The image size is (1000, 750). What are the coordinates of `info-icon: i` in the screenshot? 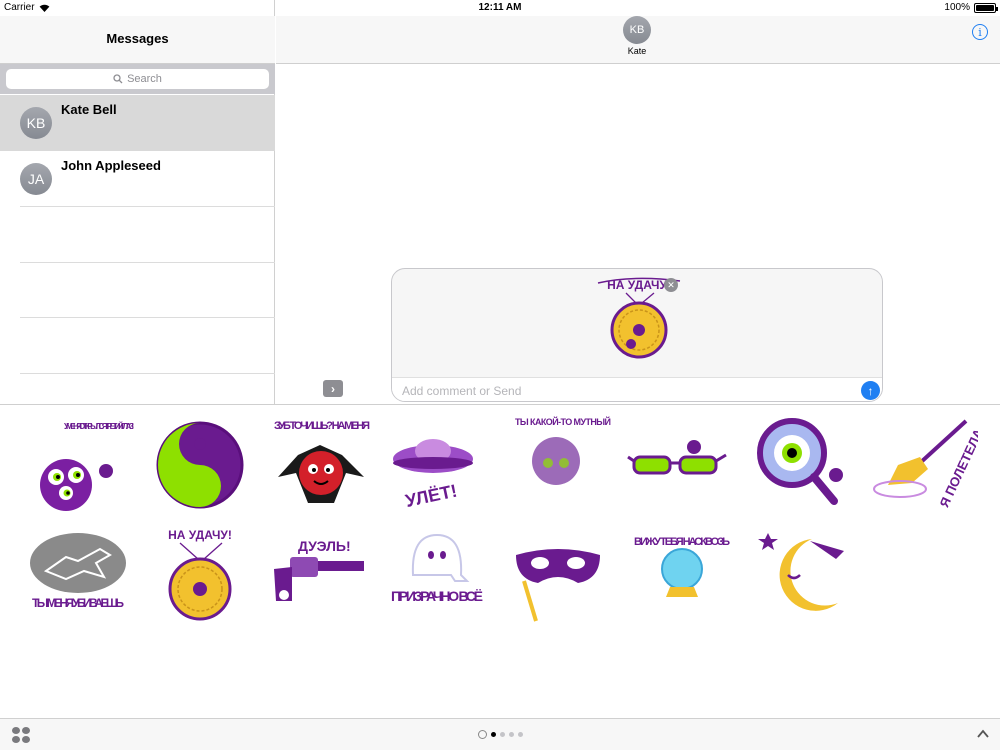 It's located at (980, 32).